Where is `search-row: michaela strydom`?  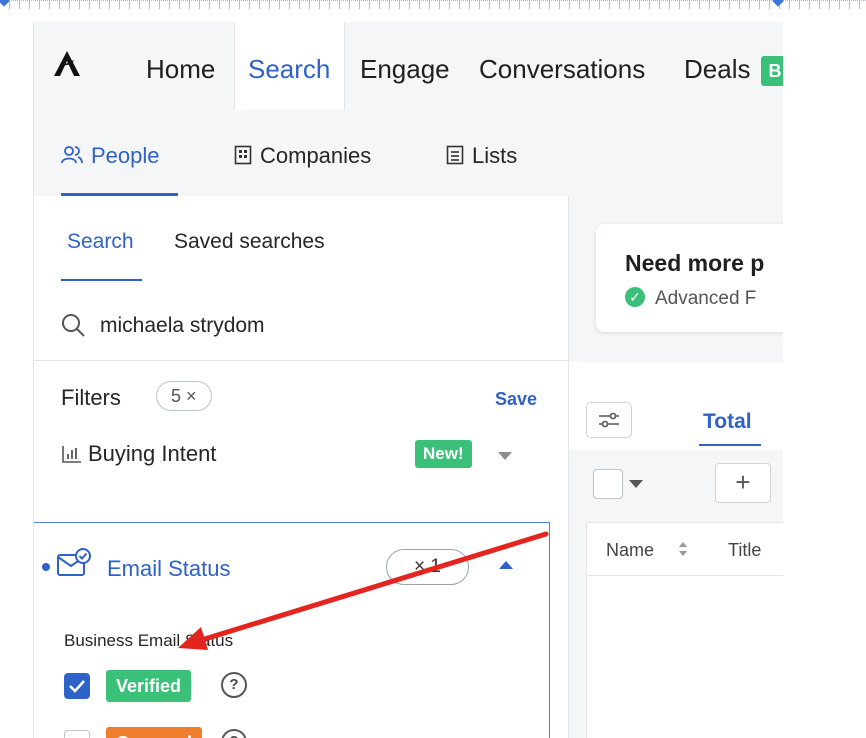 search-row: michaela strydom is located at coordinates (301, 327).